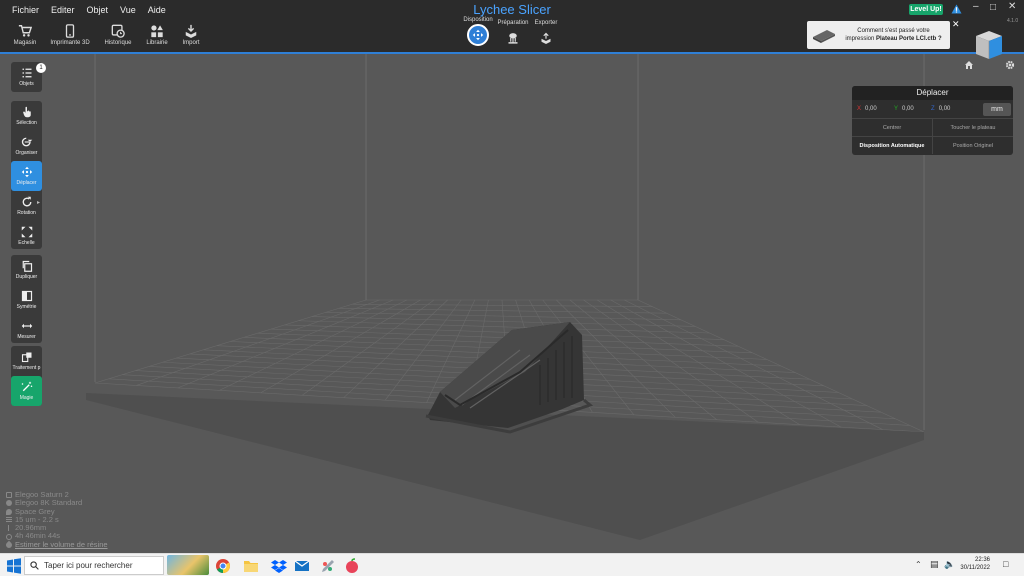  I want to click on info-estimate: Estimer le volume de résine, so click(56, 545).